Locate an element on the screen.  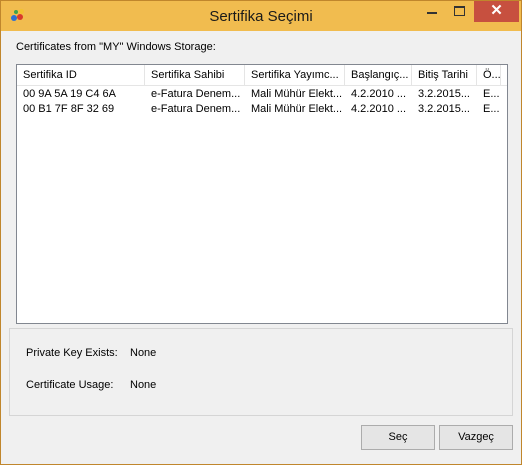
minimize-icon is located at coordinates (432, 13).